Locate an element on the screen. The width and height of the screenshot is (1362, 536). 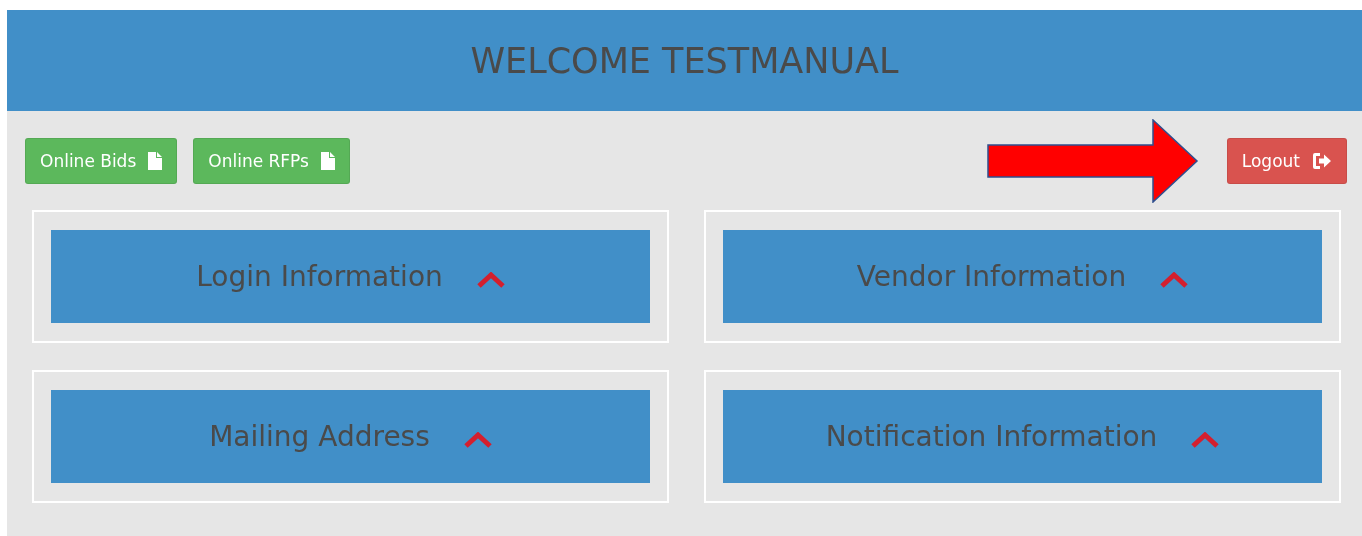
section-header: Notification Information is located at coordinates (1022, 436).